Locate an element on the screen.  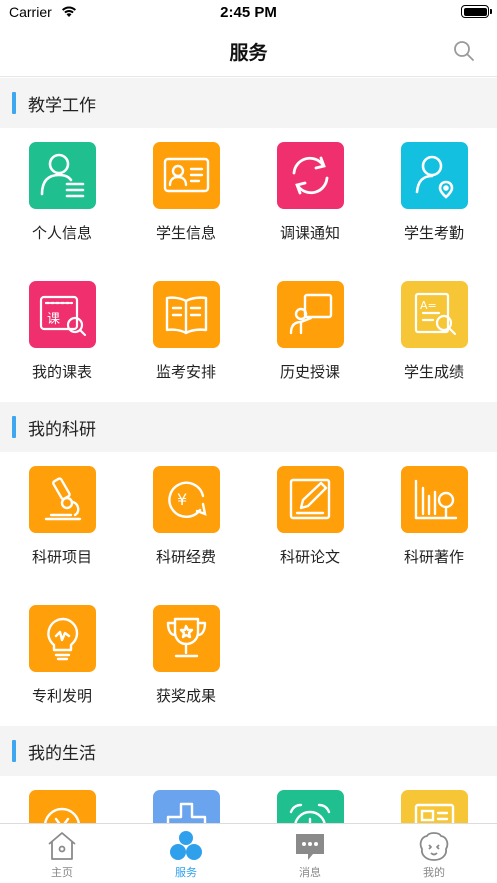
tab-bar: 主页 服务 消息 我的 is located at coordinates (248, 853).